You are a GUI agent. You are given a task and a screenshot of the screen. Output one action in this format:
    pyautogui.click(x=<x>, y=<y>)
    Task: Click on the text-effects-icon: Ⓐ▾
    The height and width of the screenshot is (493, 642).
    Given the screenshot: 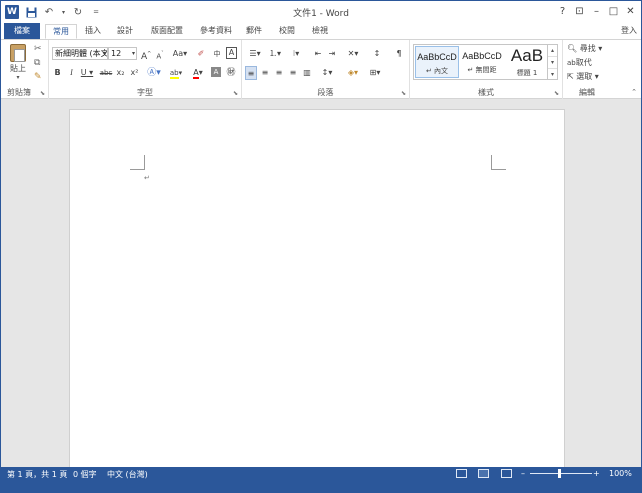 What is the action you would take?
    pyautogui.click(x=154, y=73)
    